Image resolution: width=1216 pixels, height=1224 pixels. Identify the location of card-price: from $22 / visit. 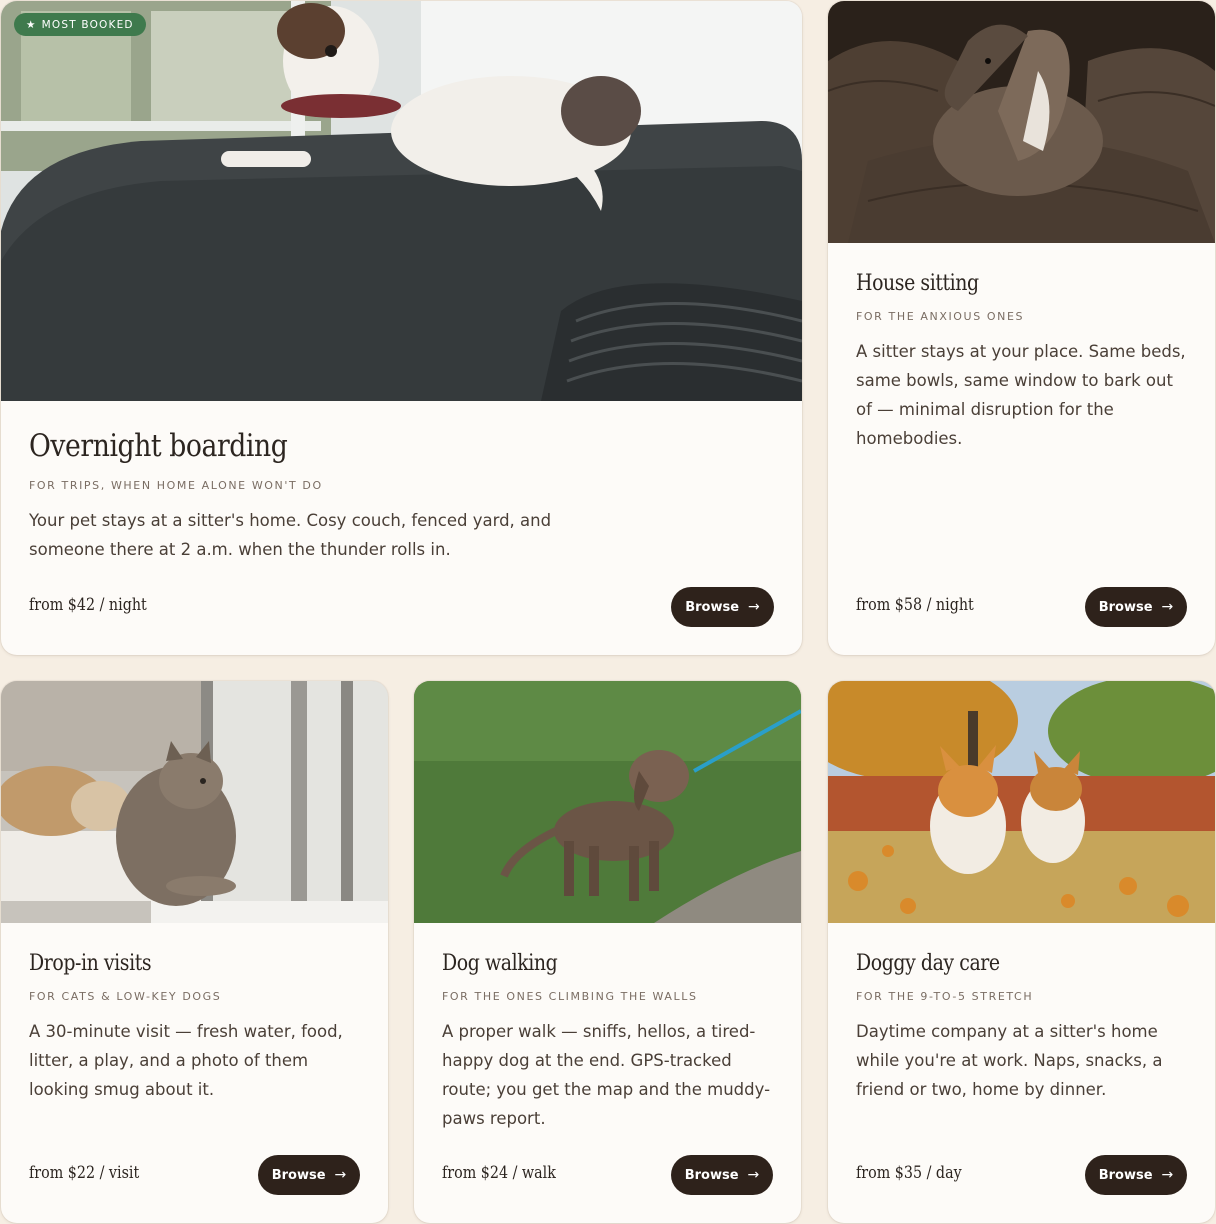
(84, 1173).